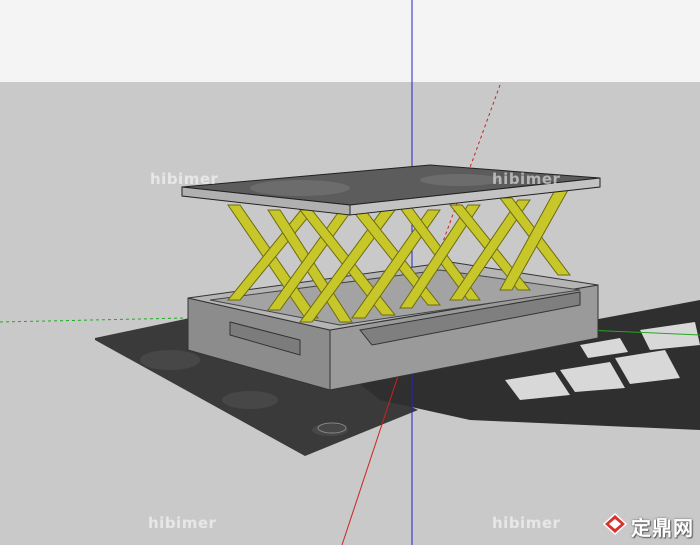 This screenshot has height=545, width=700. I want to click on diamond-logo-icon, so click(615, 526).